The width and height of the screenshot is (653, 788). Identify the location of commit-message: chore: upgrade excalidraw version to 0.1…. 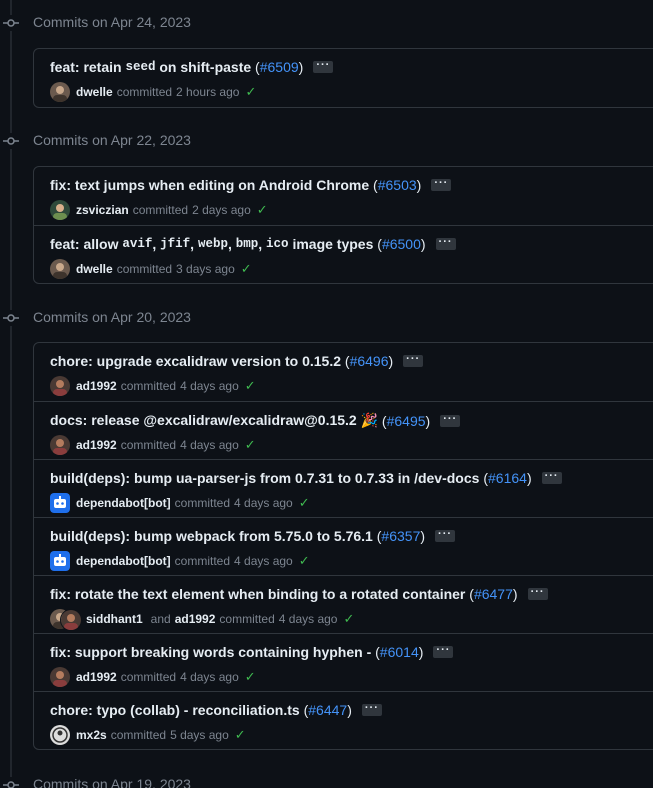
(237, 361).